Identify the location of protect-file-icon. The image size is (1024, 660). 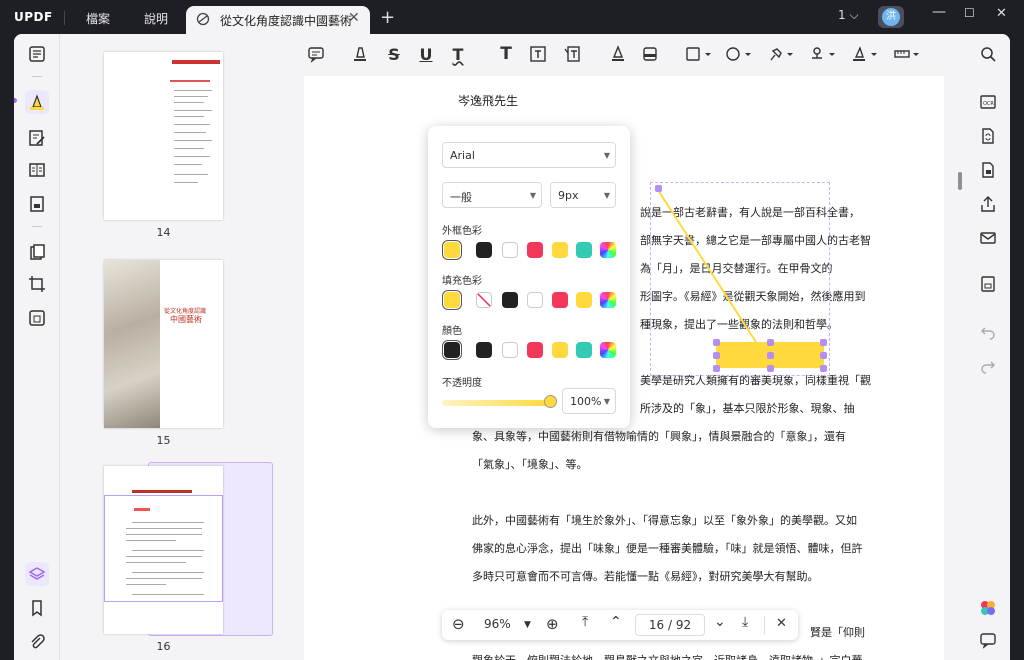
(988, 170).